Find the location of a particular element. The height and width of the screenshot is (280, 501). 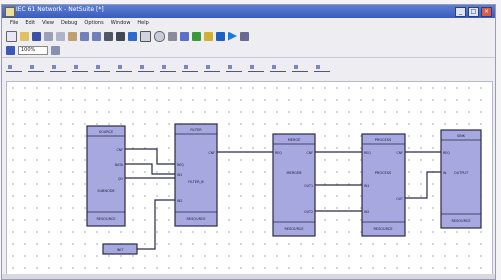

debug-icon is located at coordinates (208, 36).